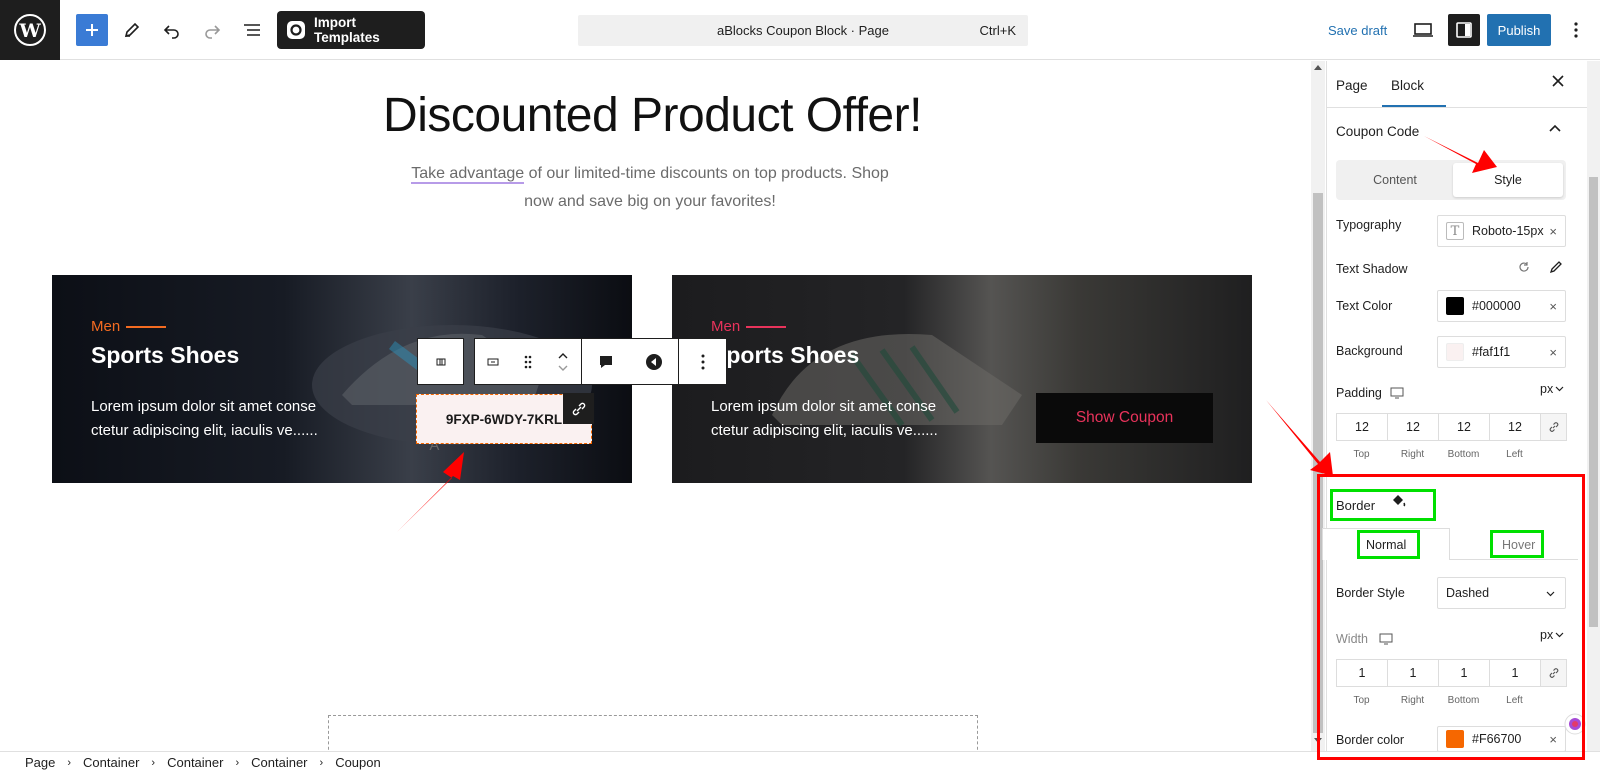 The width and height of the screenshot is (1600, 773). I want to click on tab-content: Content, so click(1395, 180).